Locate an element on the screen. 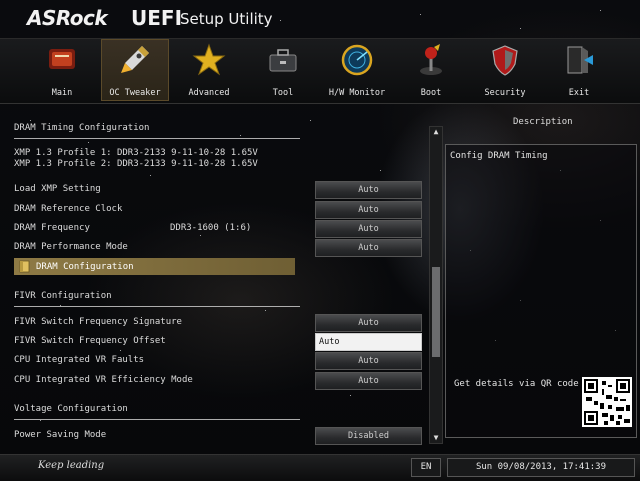 Image resolution: width=640 pixels, height=481 pixels. cpu-vr-faults-select: Auto is located at coordinates (368, 361).